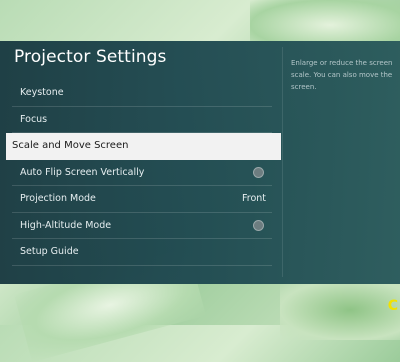  I want to click on leaf-shape, so click(340, 310).